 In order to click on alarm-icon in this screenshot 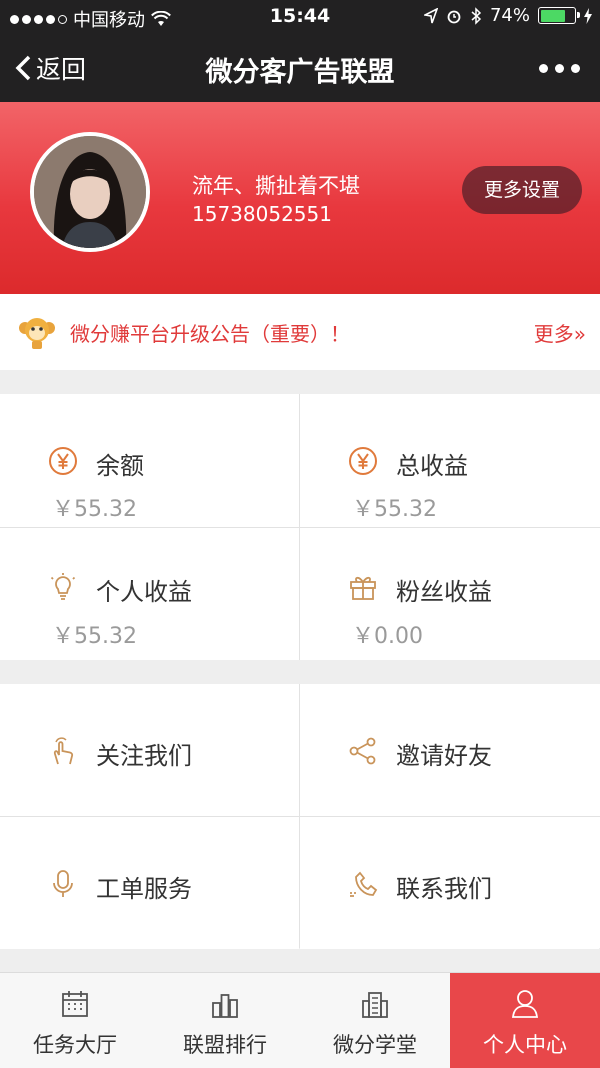, I will do `click(454, 16)`.